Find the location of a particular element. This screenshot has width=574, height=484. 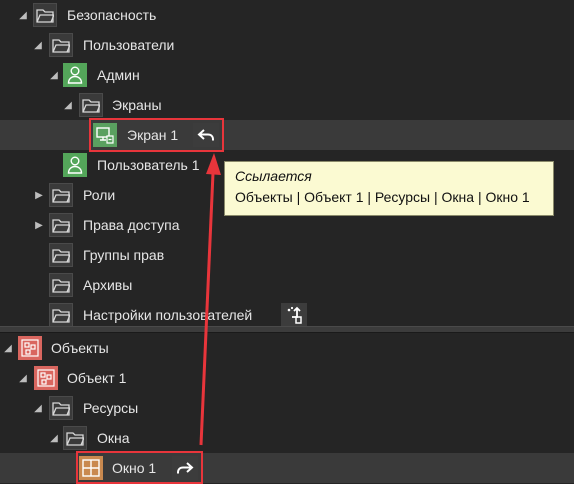

tree-node-label: Админ is located at coordinates (118, 75).